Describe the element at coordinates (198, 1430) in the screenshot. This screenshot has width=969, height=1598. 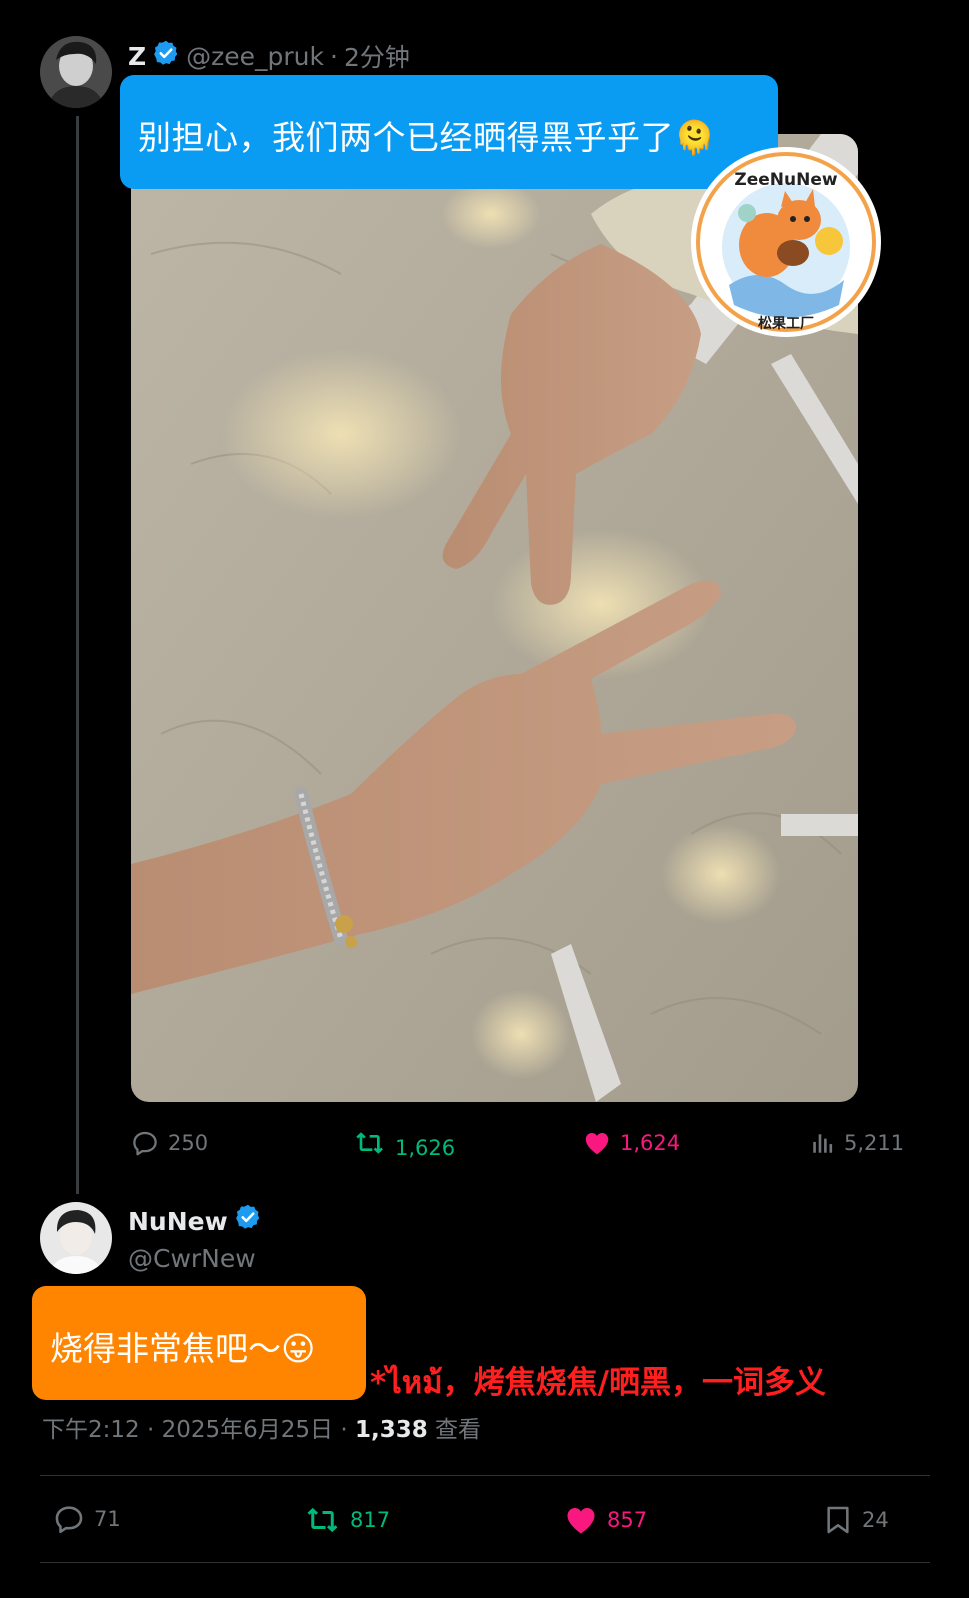
I see `reply-timestamp: 下午2:12 · 2025年6月25日 ·` at that location.